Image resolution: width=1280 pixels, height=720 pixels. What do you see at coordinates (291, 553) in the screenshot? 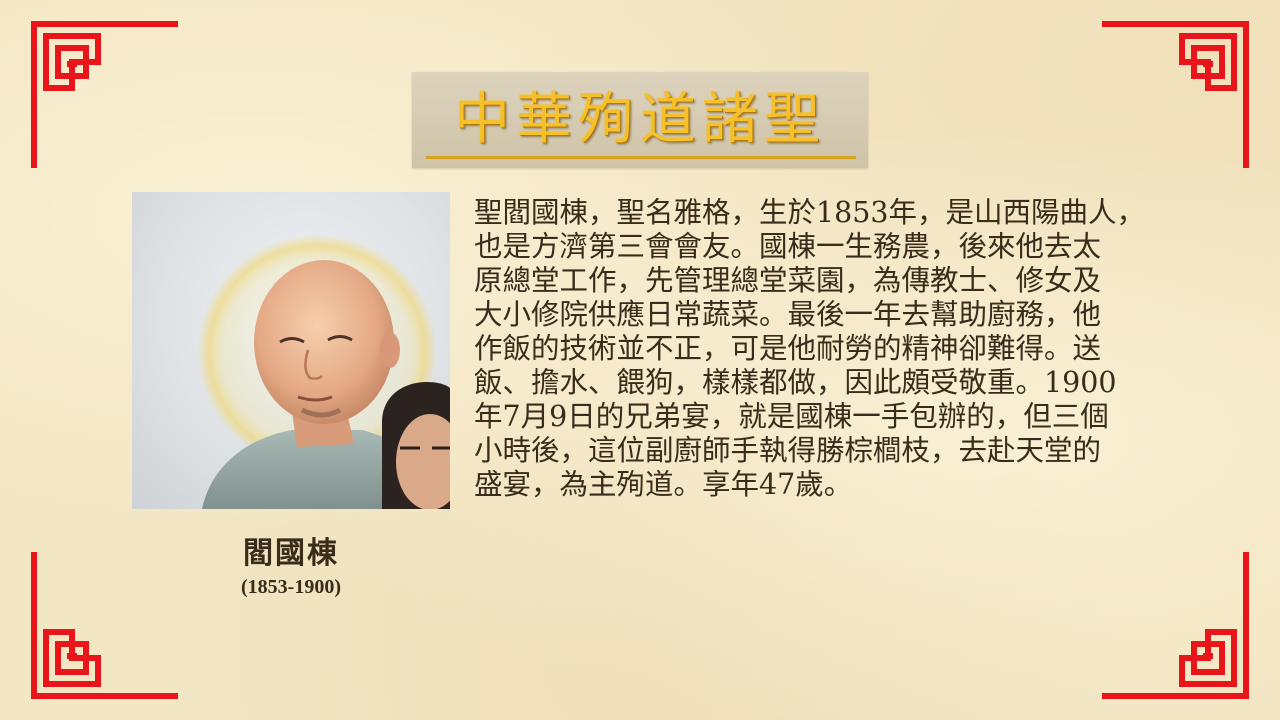
I see `portrait-name: 閻國棟` at bounding box center [291, 553].